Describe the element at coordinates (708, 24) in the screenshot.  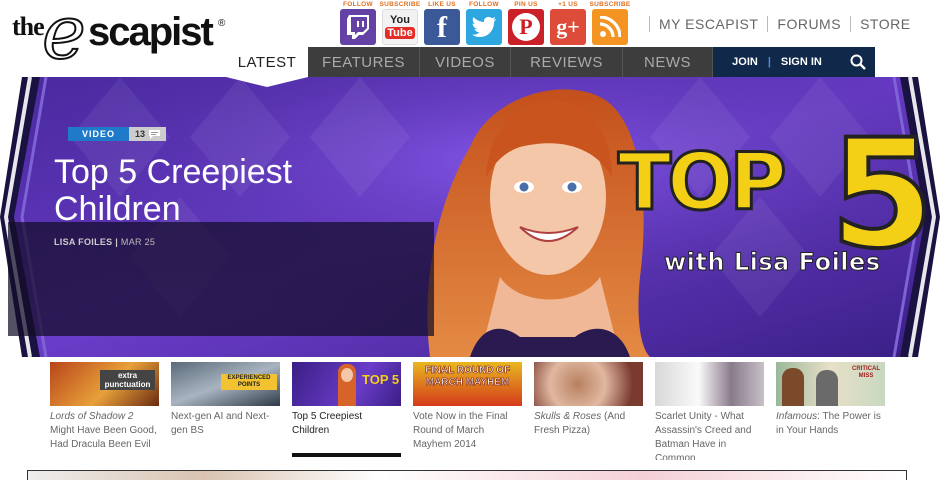
I see `my-escapist-link: MY ESCAPIST` at that location.